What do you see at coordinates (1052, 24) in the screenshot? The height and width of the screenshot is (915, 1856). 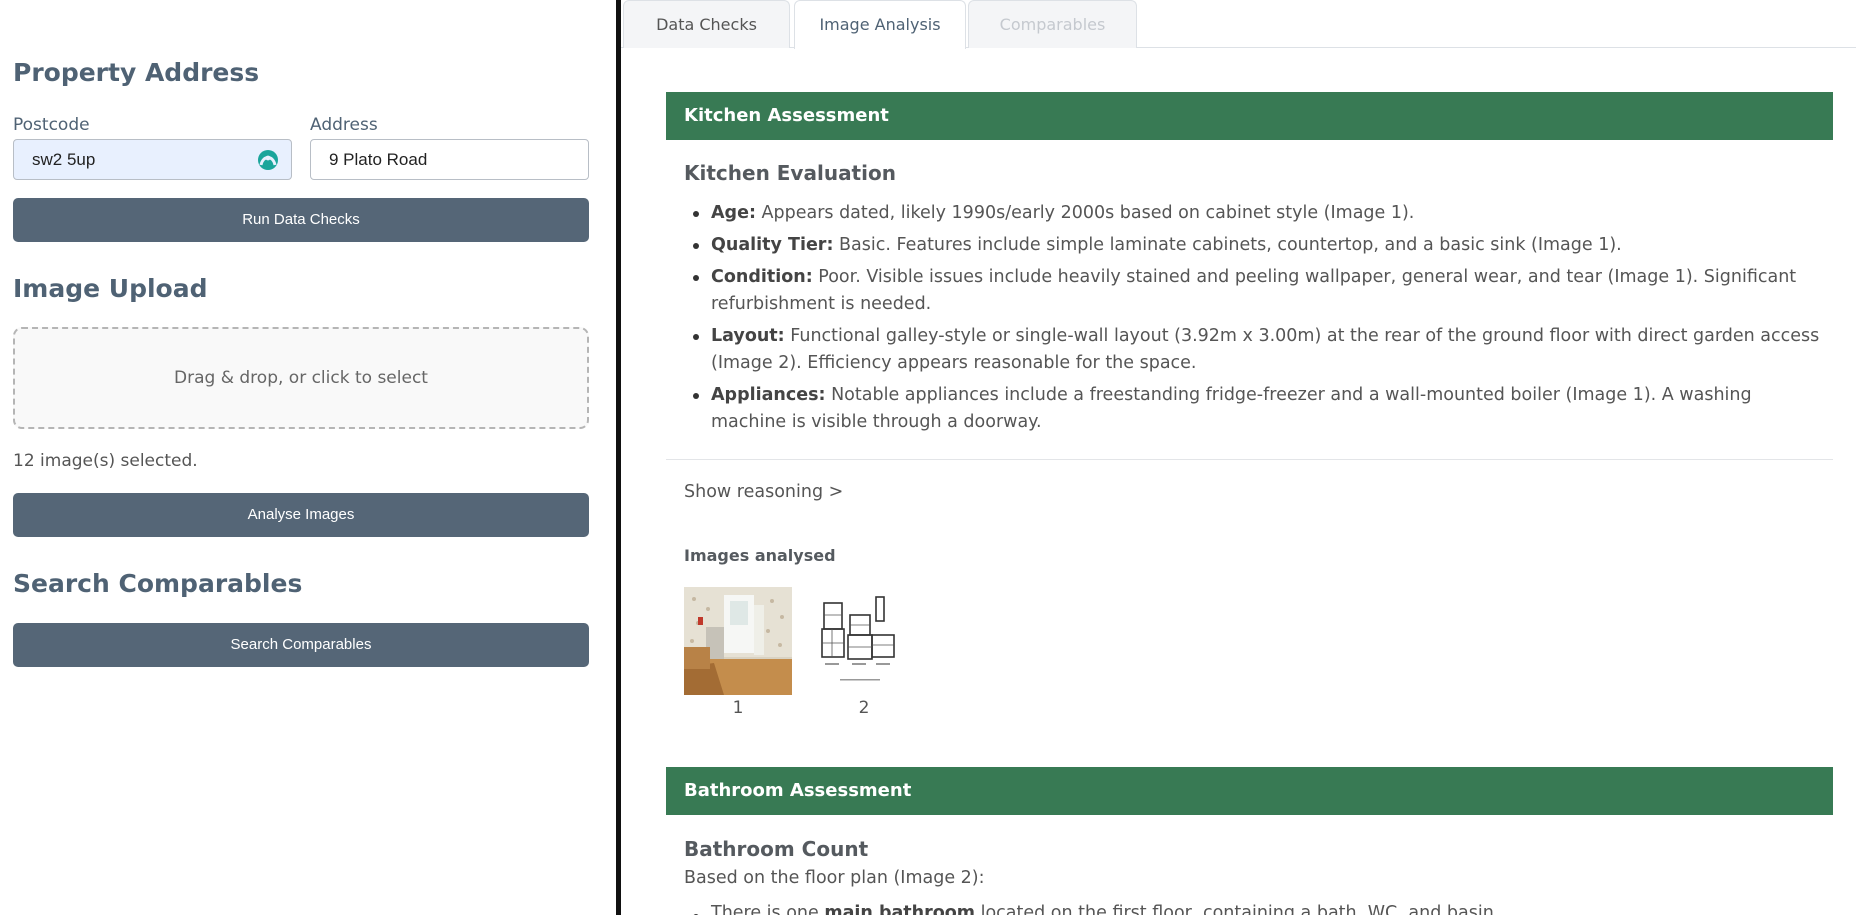 I see `tab-comparables: Comparables` at bounding box center [1052, 24].